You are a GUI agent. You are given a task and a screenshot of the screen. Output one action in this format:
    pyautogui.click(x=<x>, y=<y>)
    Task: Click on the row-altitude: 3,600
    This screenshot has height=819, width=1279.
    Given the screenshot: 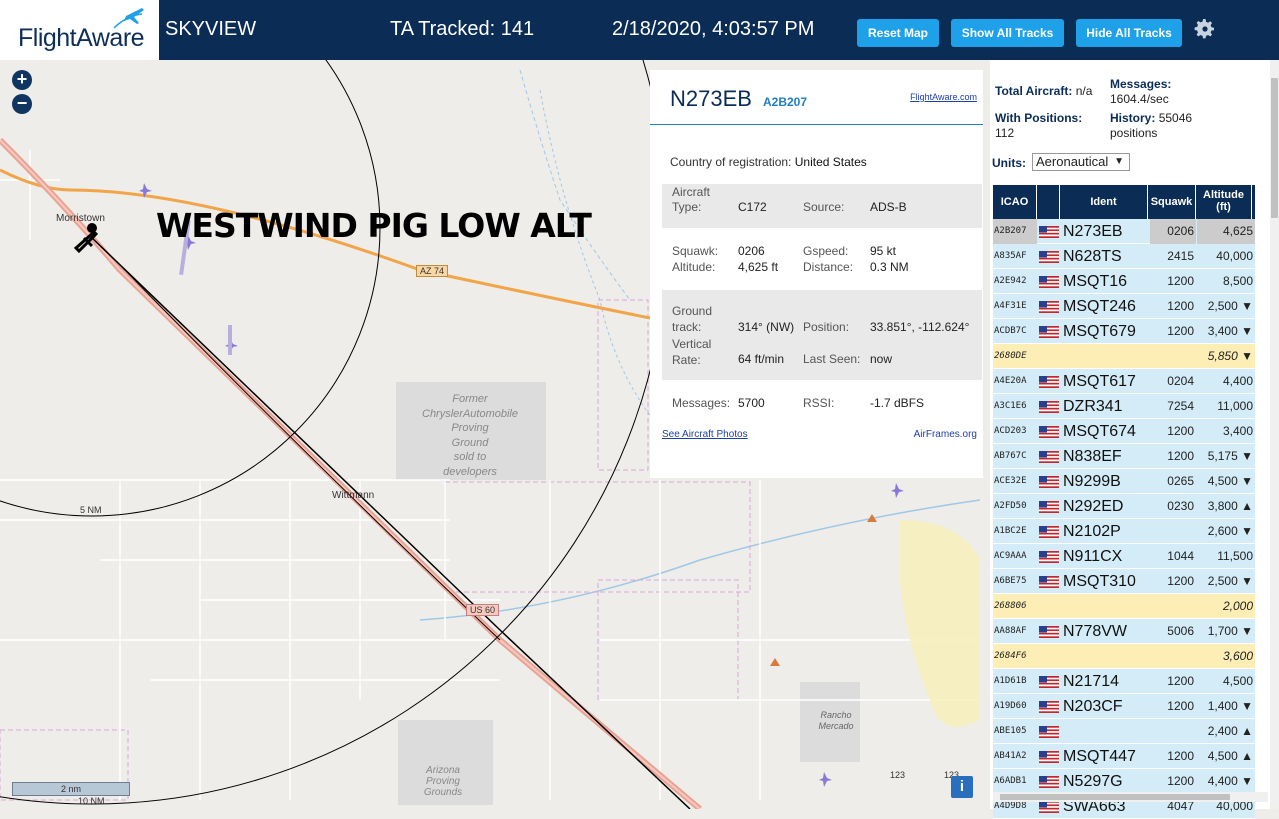 What is the action you would take?
    pyautogui.click(x=1237, y=656)
    